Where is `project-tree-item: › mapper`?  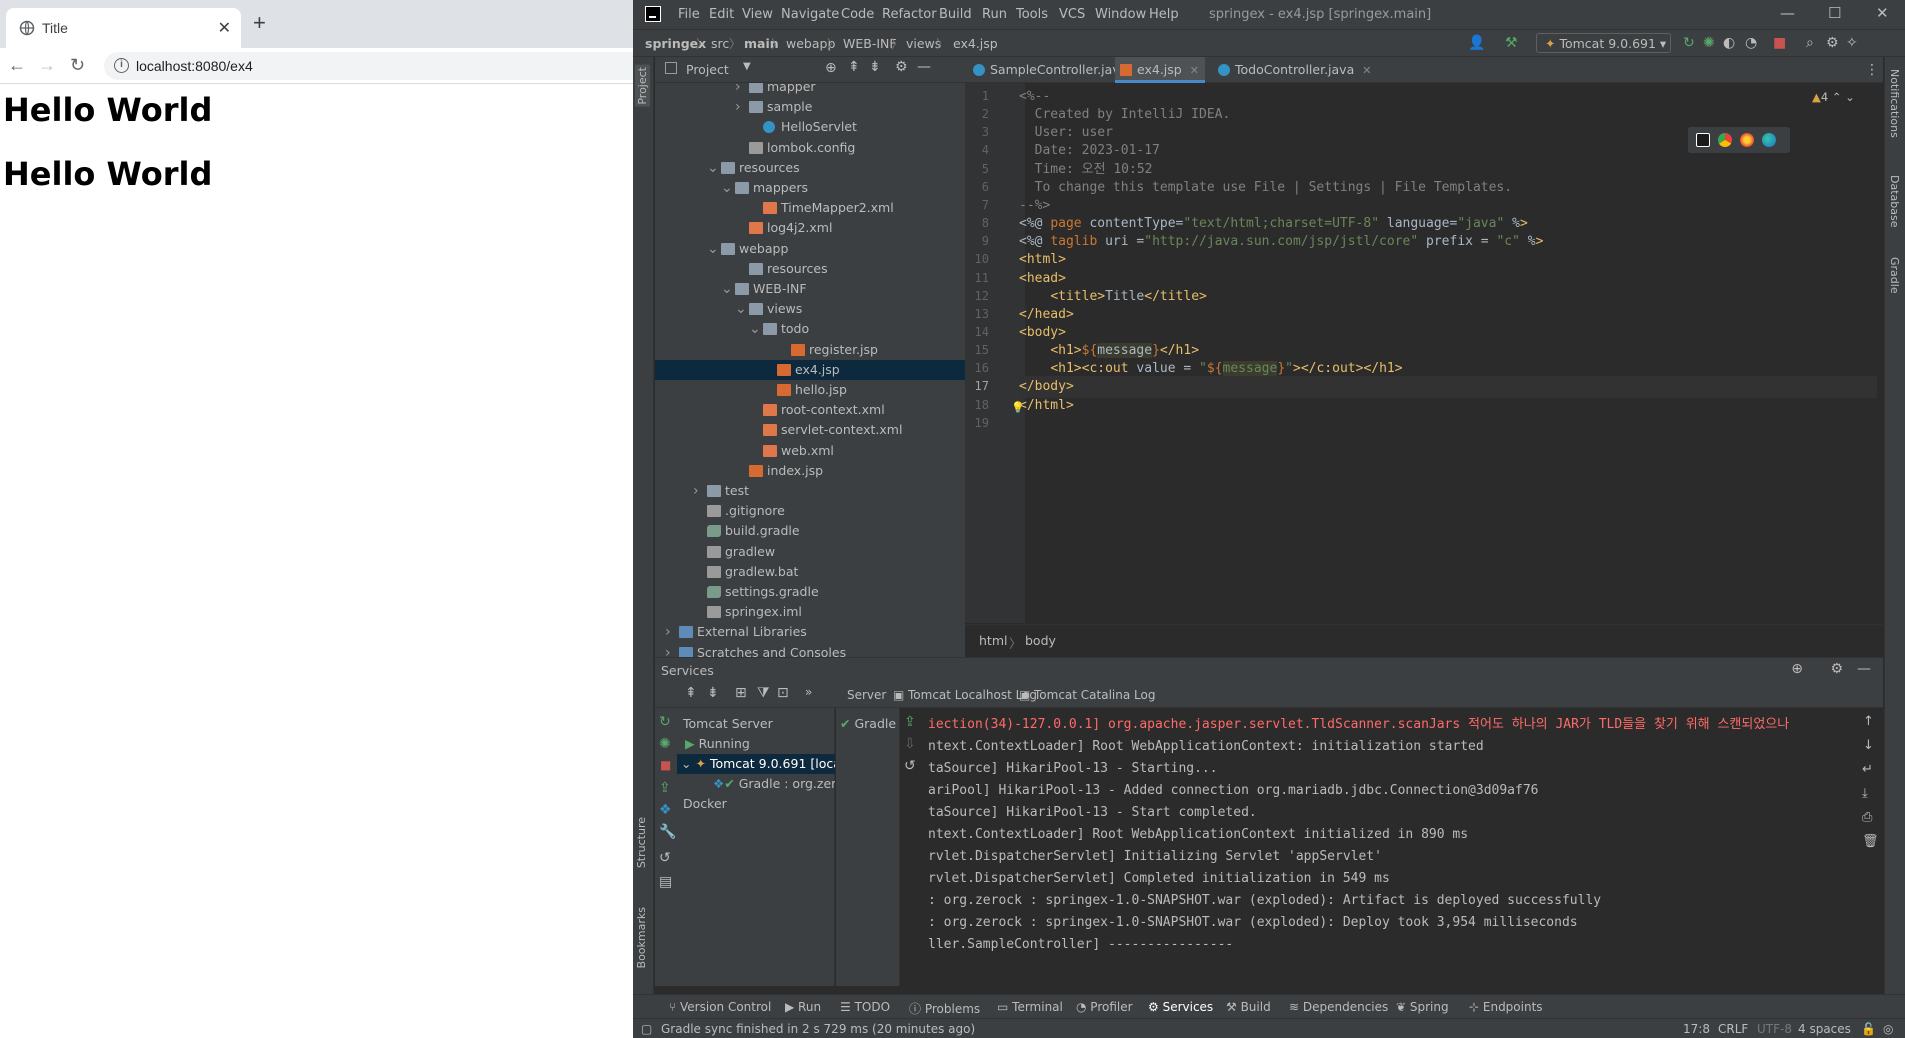 project-tree-item: › mapper is located at coordinates (810, 90).